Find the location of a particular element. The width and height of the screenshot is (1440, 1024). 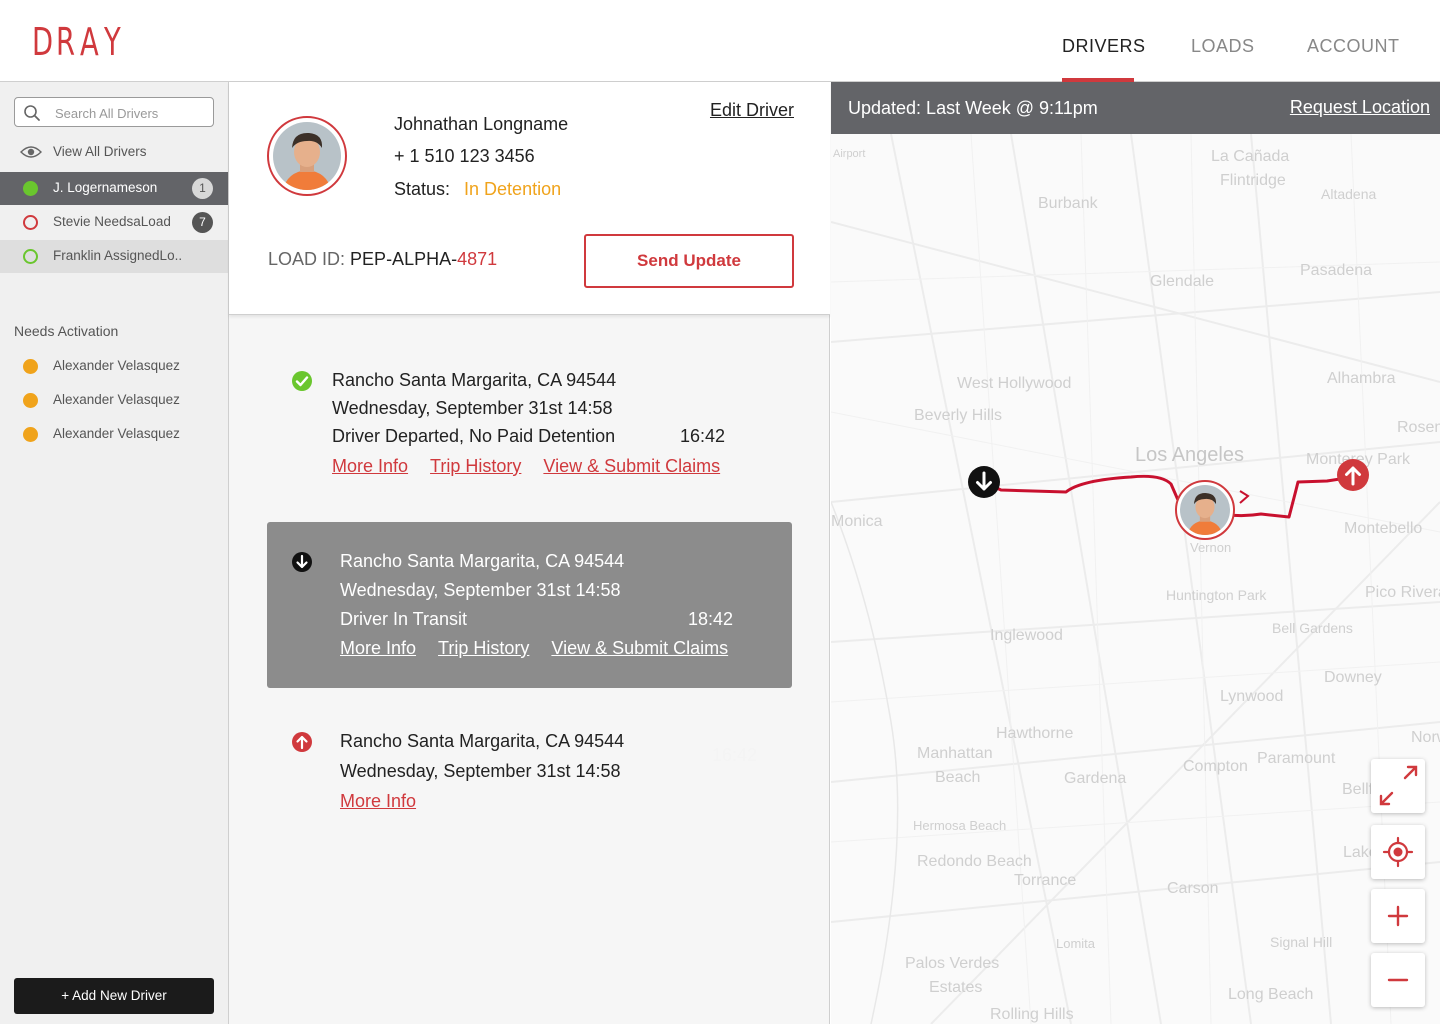

needs-activation-title: Needs Activation is located at coordinates (66, 331).